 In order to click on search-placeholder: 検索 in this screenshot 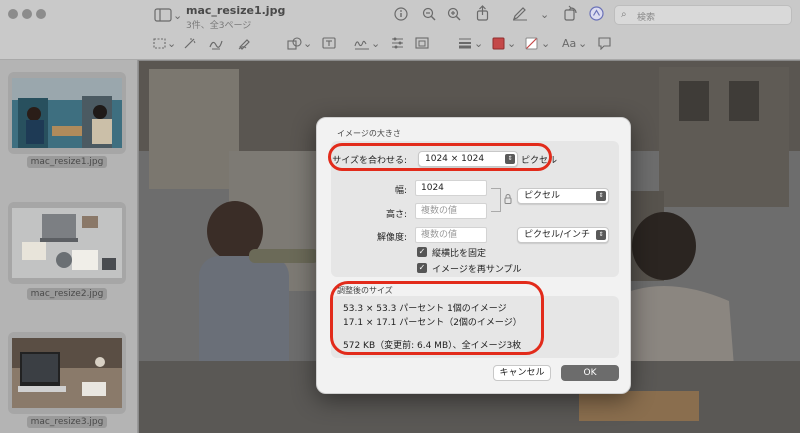, I will do `click(646, 18)`.